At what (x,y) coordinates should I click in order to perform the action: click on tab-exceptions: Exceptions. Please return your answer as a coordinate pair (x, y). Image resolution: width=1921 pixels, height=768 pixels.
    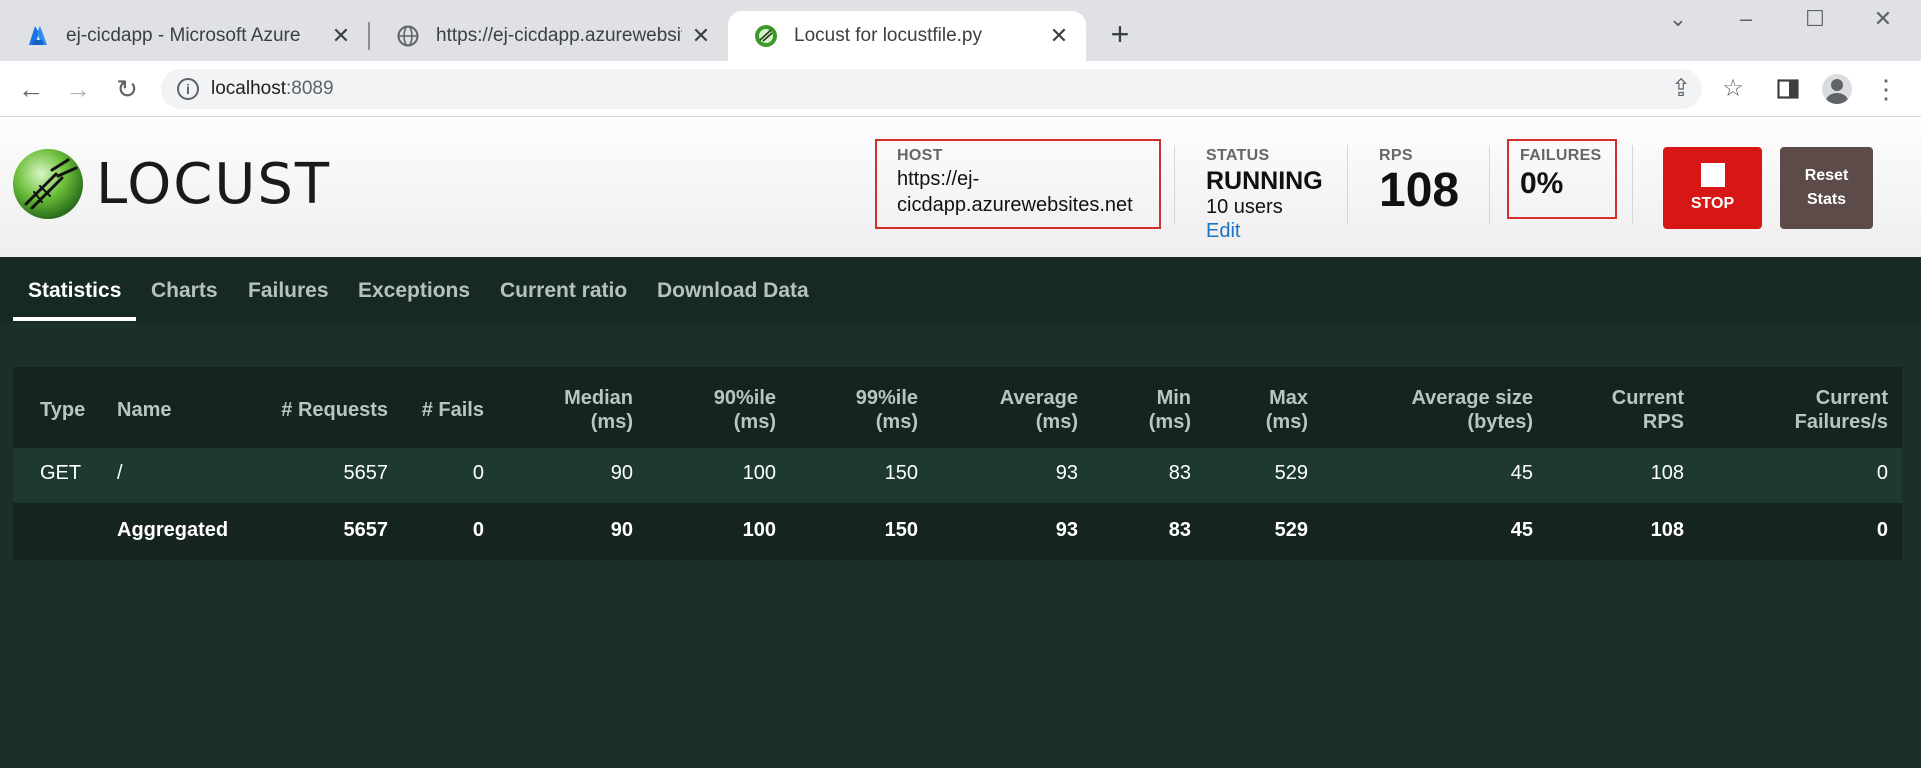
    Looking at the image, I should click on (414, 291).